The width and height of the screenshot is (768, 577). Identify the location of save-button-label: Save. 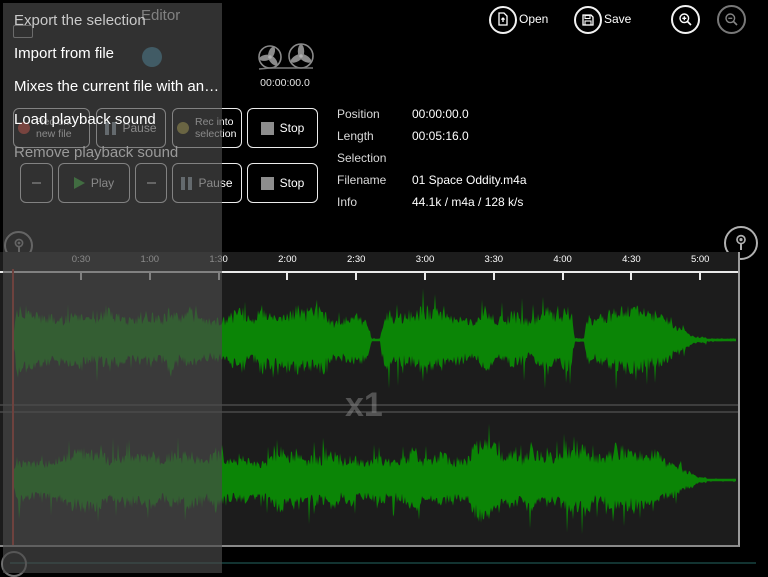
(617, 19).